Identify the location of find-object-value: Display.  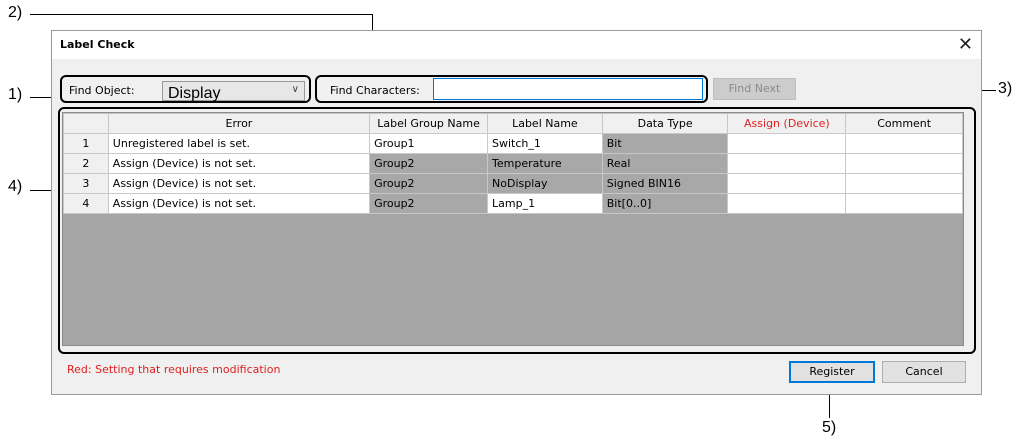
(194, 93).